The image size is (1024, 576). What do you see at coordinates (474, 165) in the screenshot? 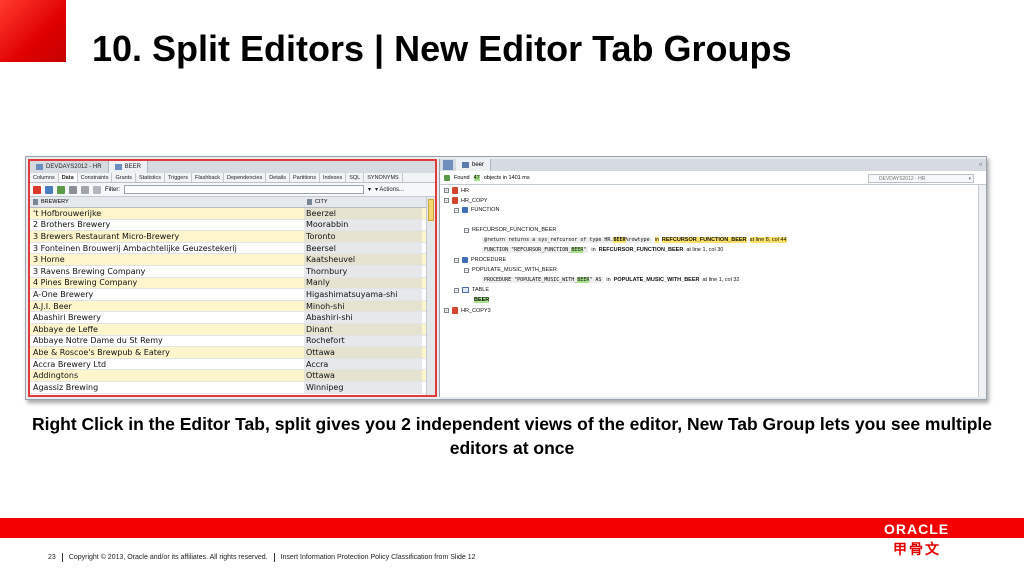
I see `doc-tab-search-beer: beer` at bounding box center [474, 165].